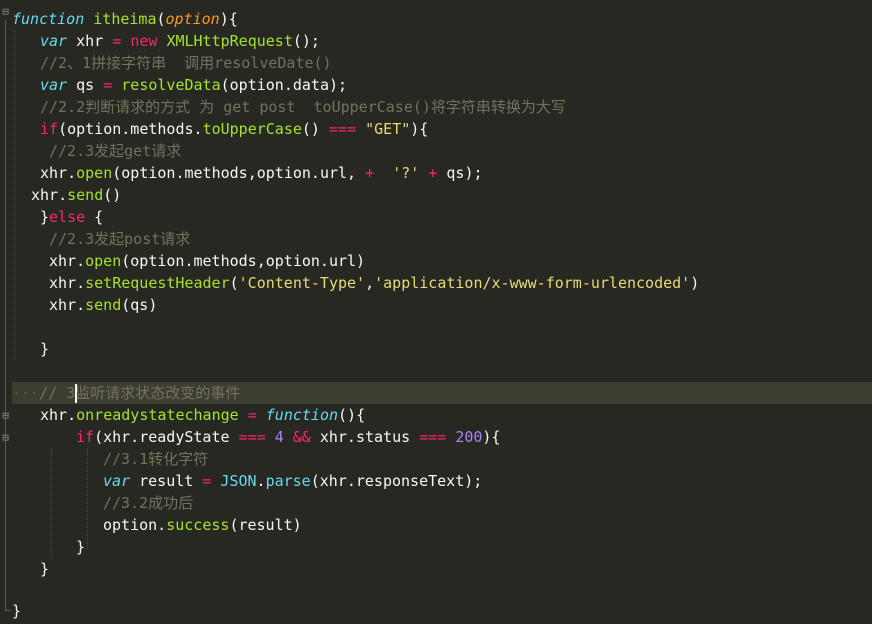  Describe the element at coordinates (239, 173) in the screenshot. I see `text: (option.methods,option.url,` at that location.